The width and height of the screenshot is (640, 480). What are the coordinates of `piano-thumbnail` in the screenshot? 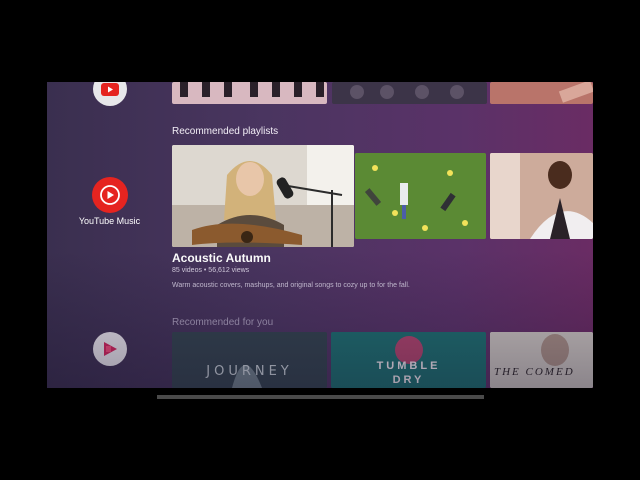 It's located at (249, 93).